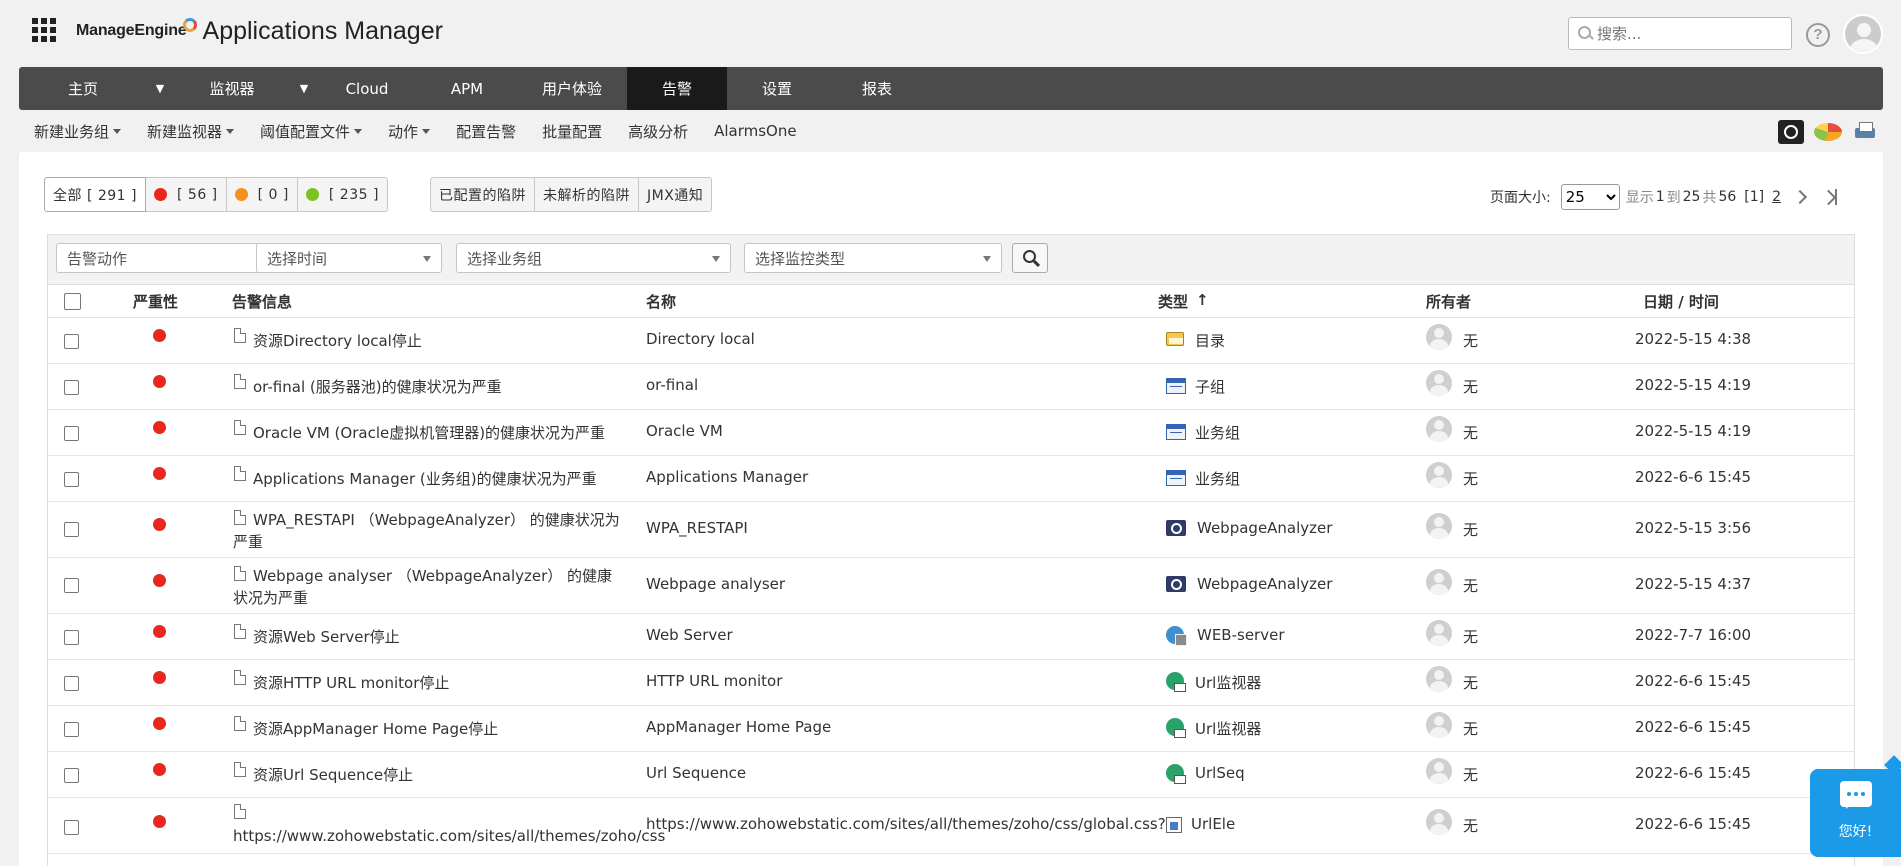 Image resolution: width=1901 pixels, height=866 pixels. Describe the element at coordinates (777, 88) in the screenshot. I see `nav-settings: 设置` at that location.